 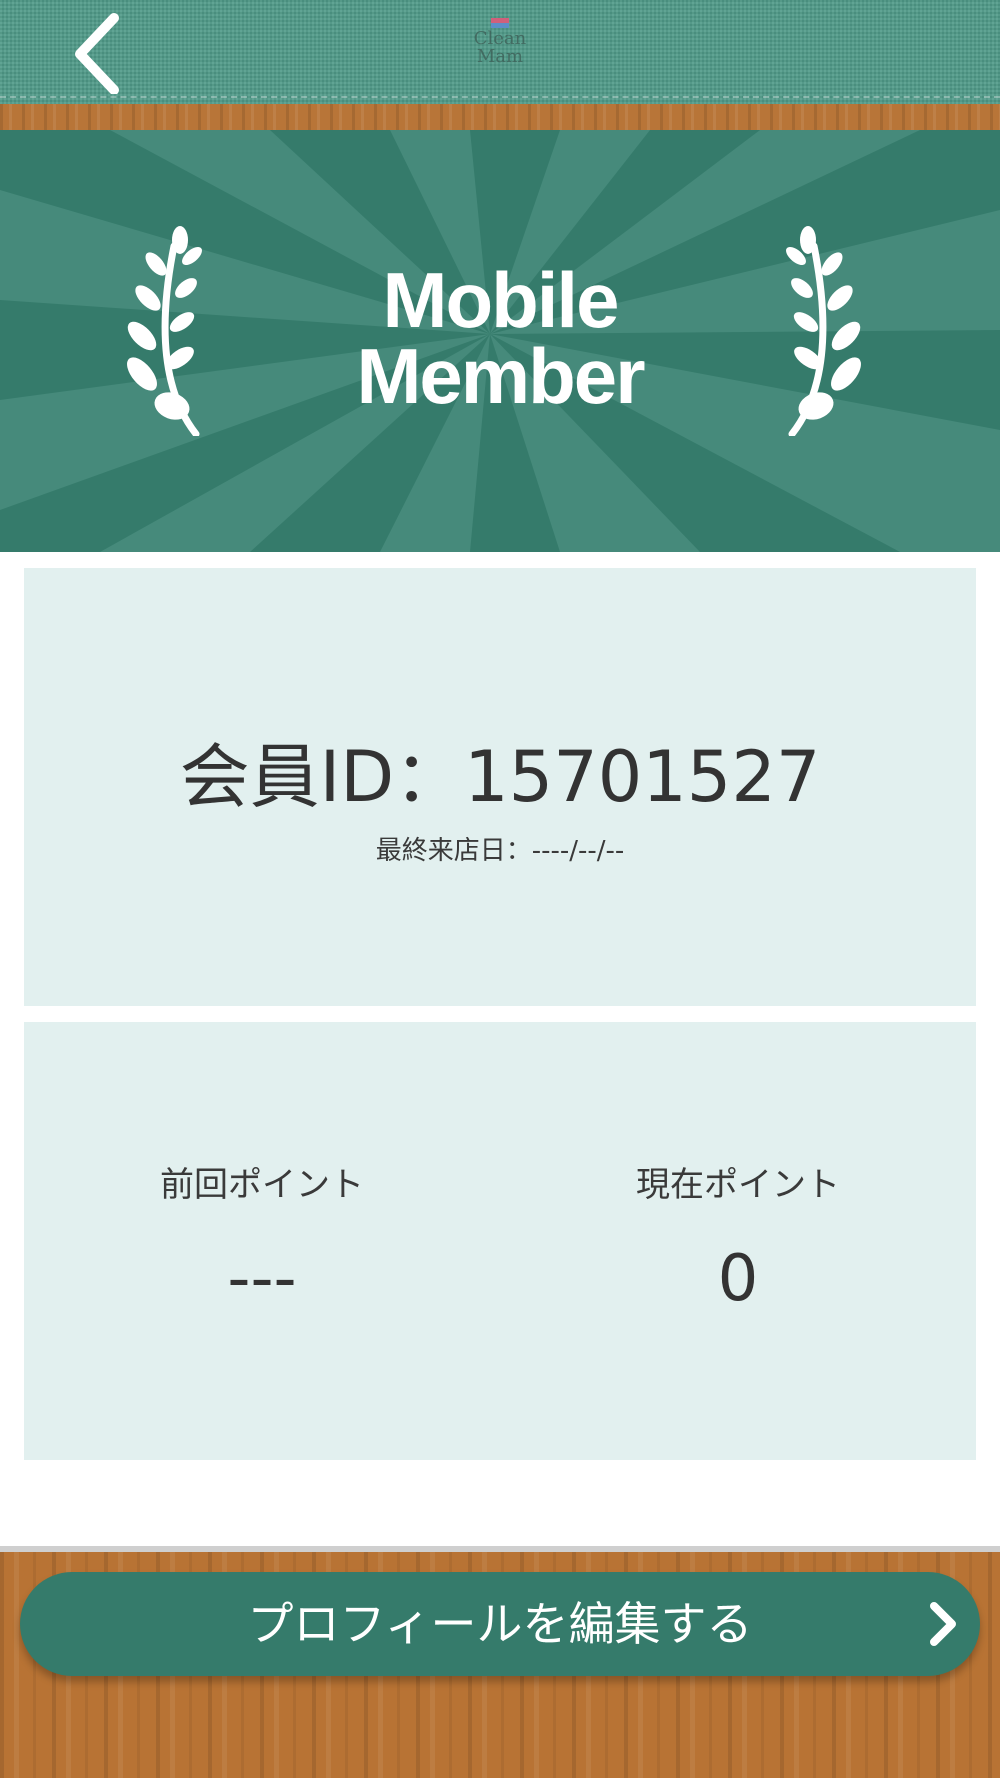 What do you see at coordinates (500, 117) in the screenshot?
I see `header-wood-strip` at bounding box center [500, 117].